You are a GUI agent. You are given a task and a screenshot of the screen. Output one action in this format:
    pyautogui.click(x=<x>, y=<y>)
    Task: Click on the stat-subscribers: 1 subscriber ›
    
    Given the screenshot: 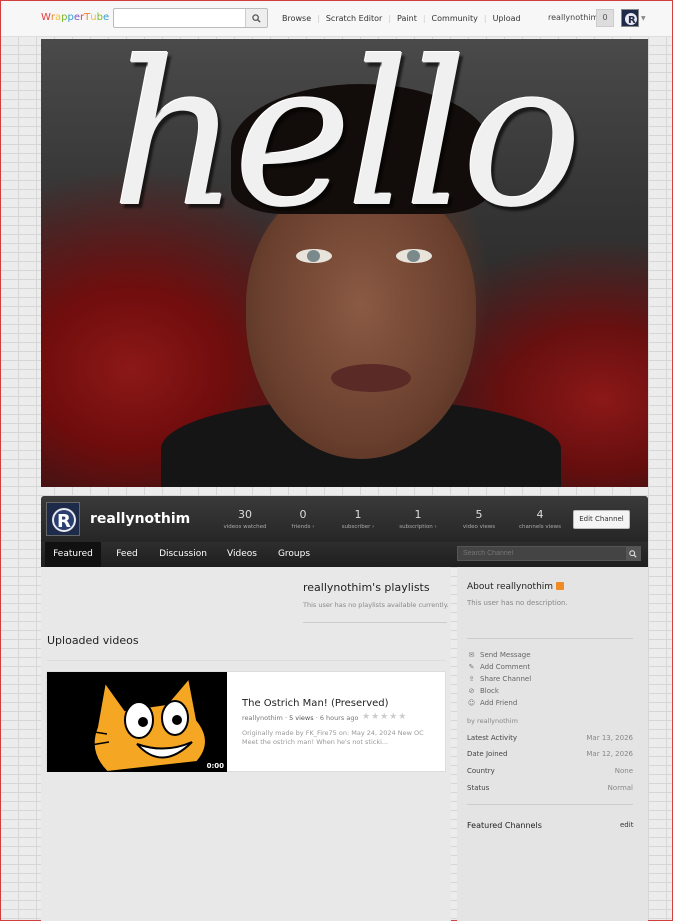 What is the action you would take?
    pyautogui.click(x=358, y=519)
    